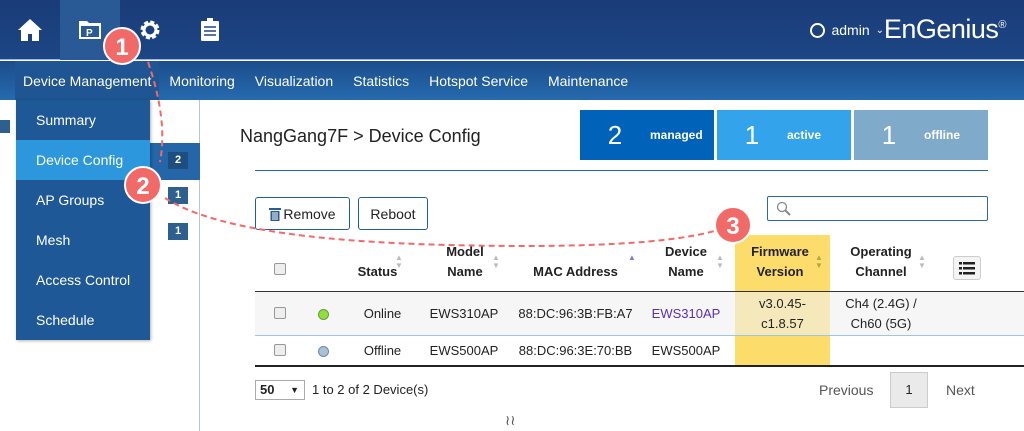 This screenshot has height=431, width=1024. What do you see at coordinates (122, 46) in the screenshot?
I see `annotation-marker: 1` at bounding box center [122, 46].